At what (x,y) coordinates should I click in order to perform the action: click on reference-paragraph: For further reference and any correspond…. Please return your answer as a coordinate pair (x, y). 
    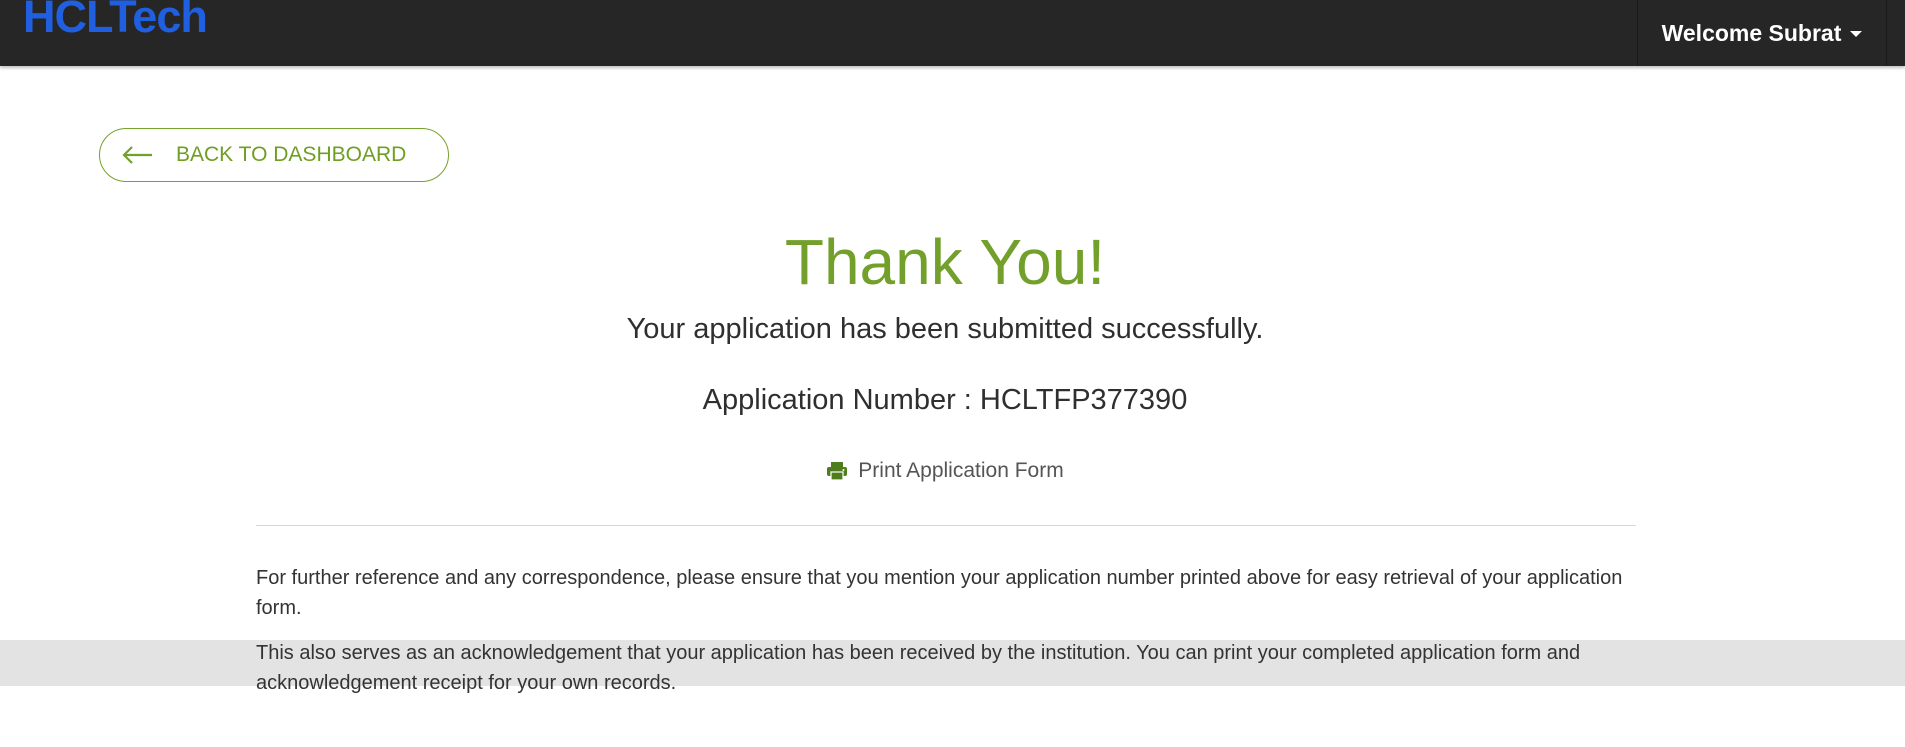
    Looking at the image, I should click on (939, 593).